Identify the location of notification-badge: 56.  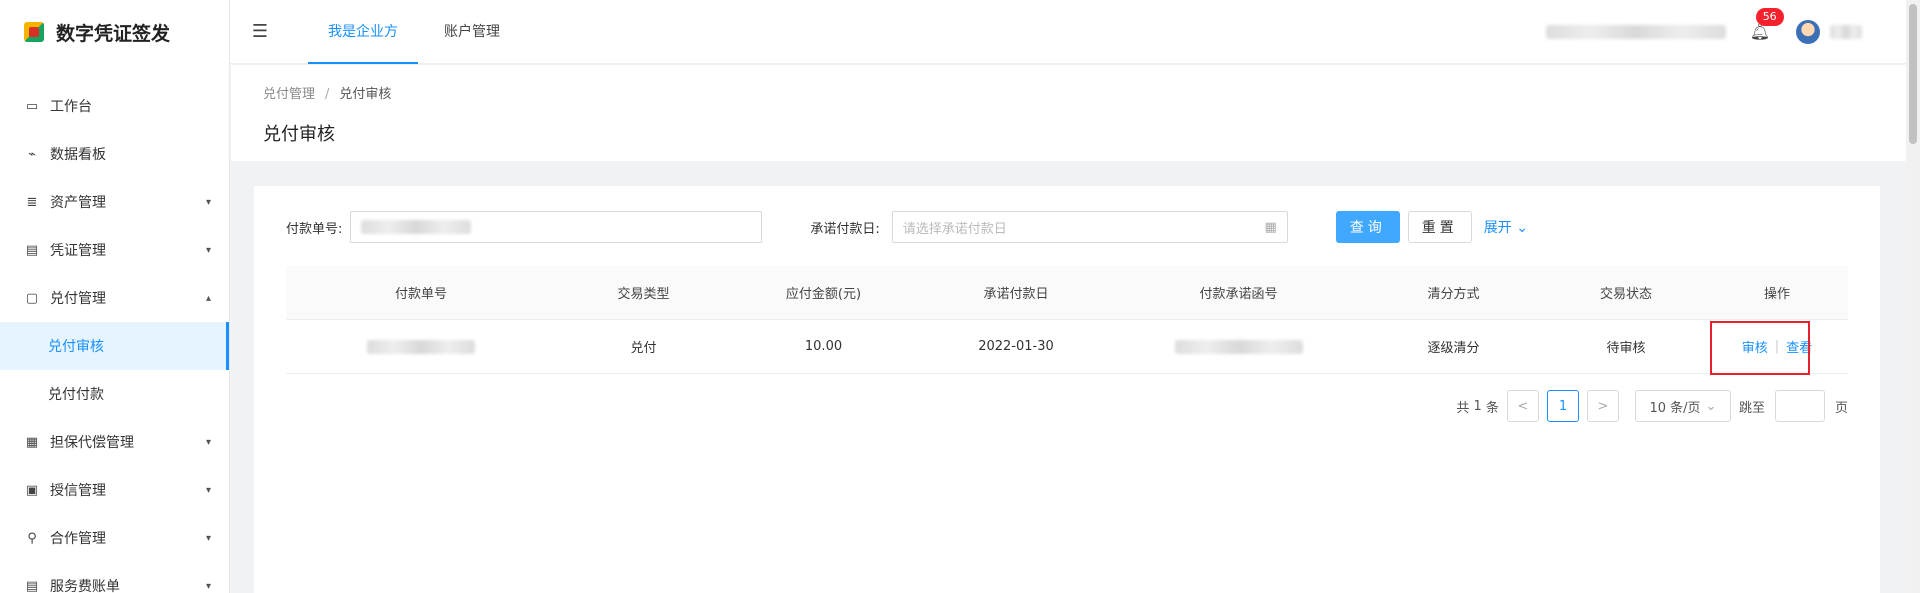
(1769, 17).